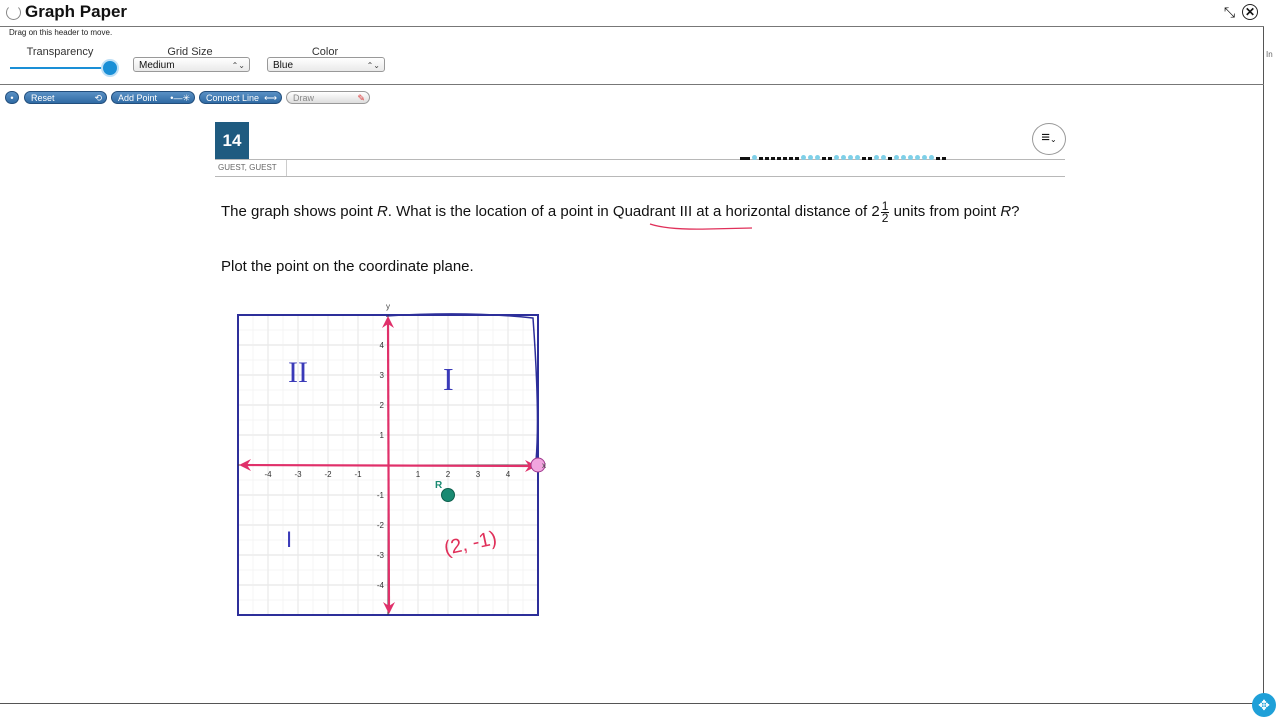 This screenshot has height=720, width=1280. What do you see at coordinates (268, 474) in the screenshot?
I see `x-tick-label: -4` at bounding box center [268, 474].